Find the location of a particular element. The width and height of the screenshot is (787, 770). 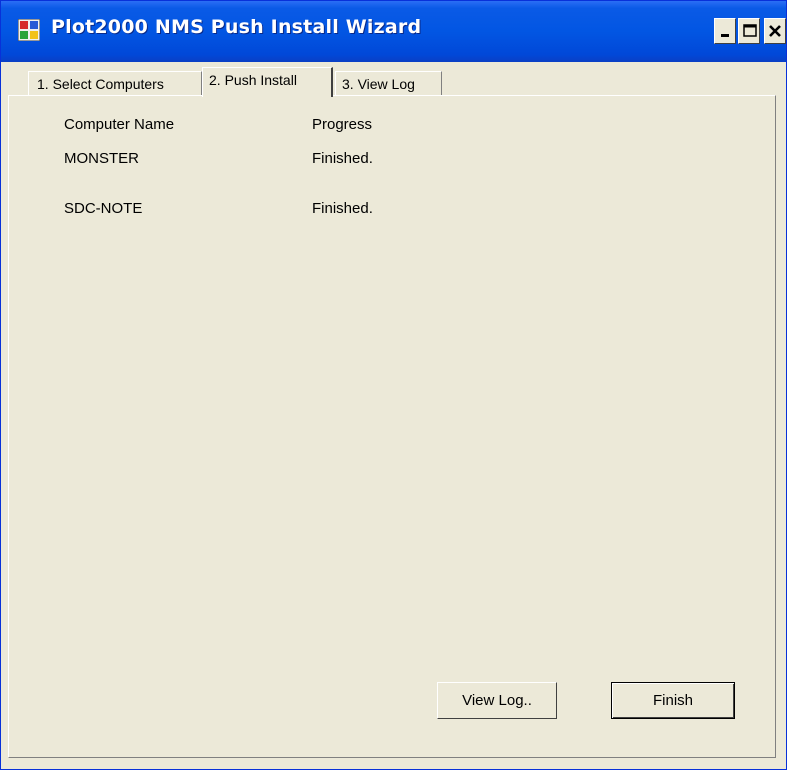

tab-view-log: 3. View Log is located at coordinates (388, 83).